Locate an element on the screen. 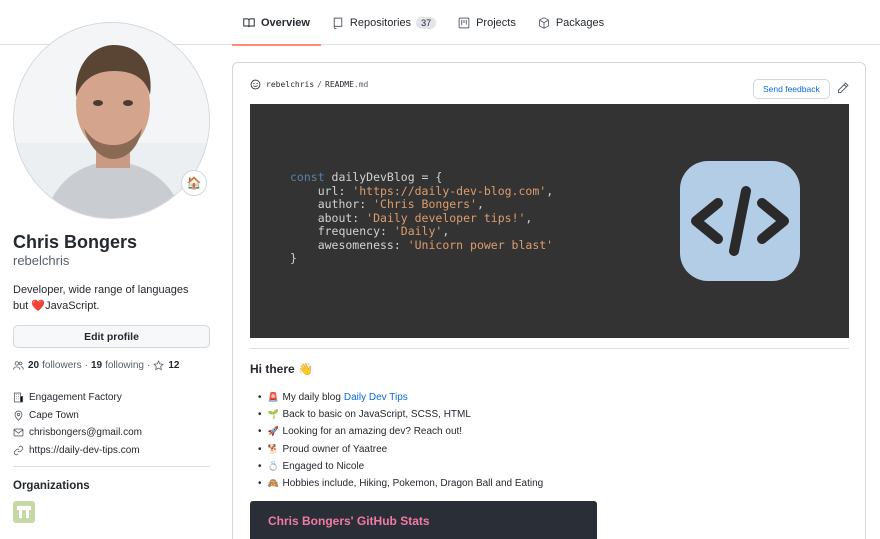  package-icon is located at coordinates (543, 22).